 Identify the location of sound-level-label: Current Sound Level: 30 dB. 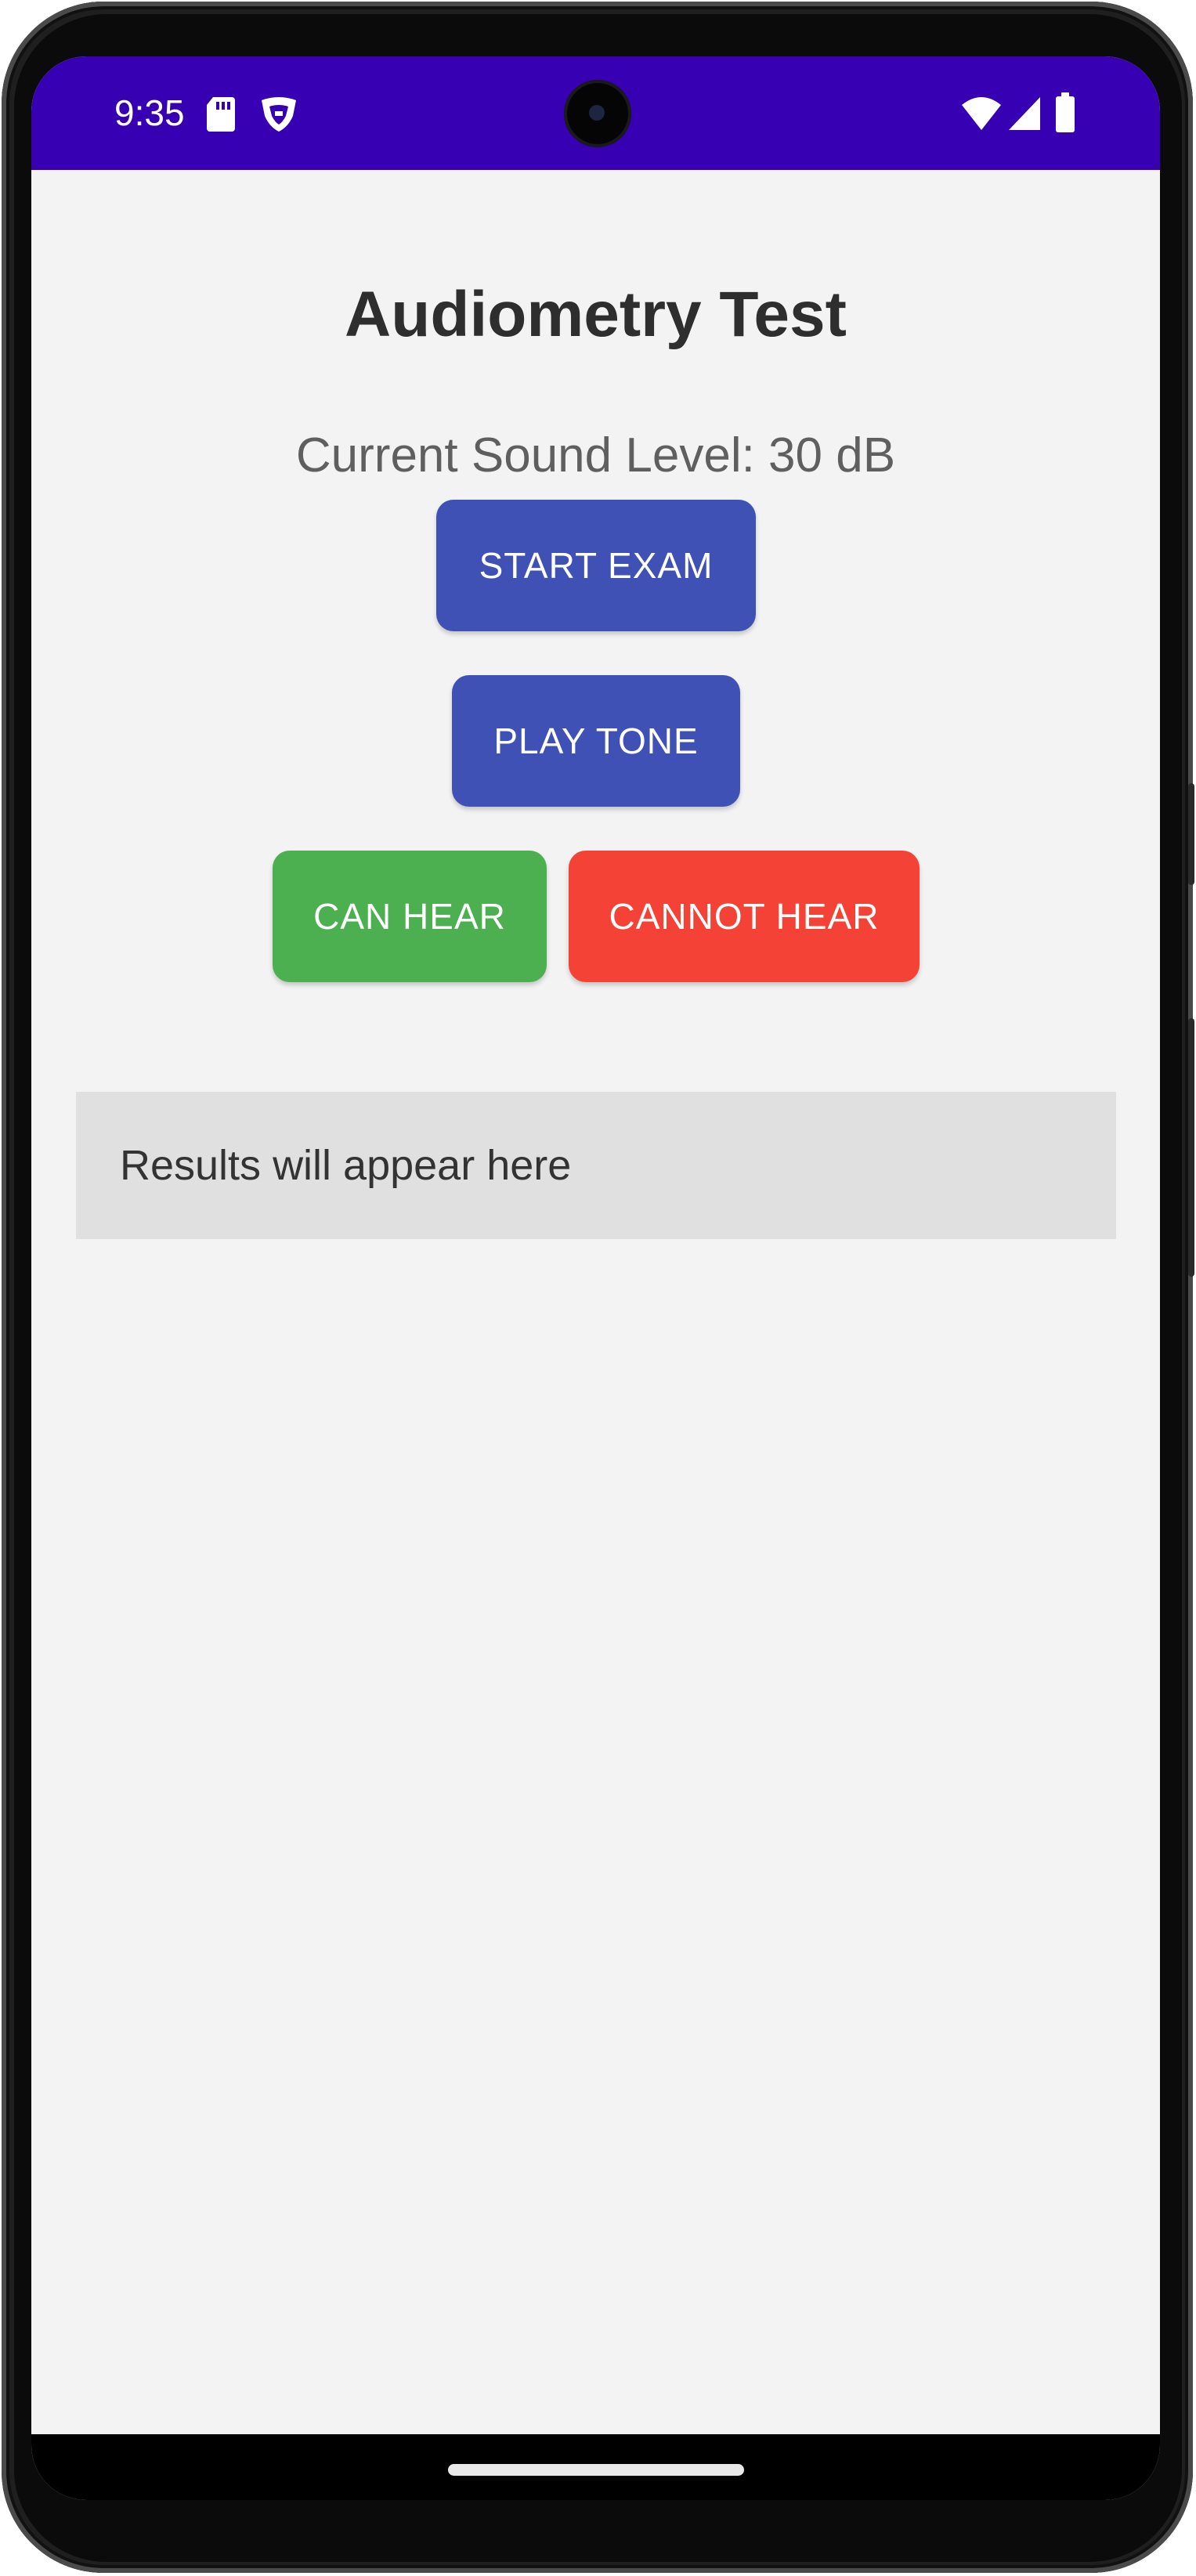
(595, 455).